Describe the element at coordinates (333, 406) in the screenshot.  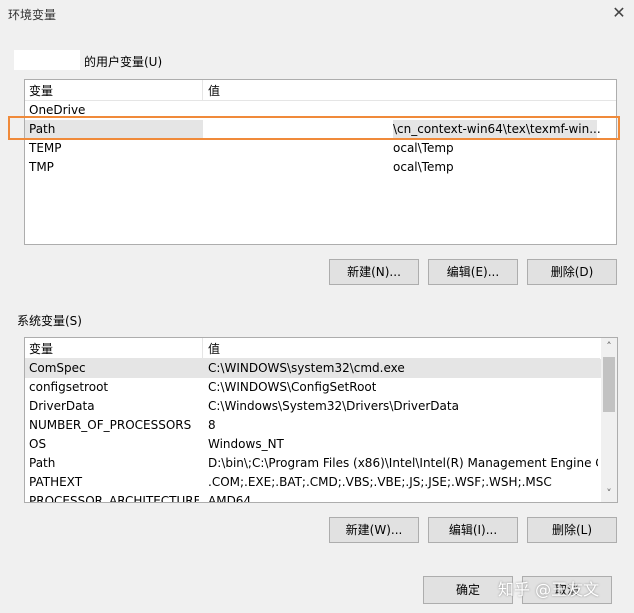
I see `var-value: C:\Windows\System32\Drivers\DriverData` at that location.